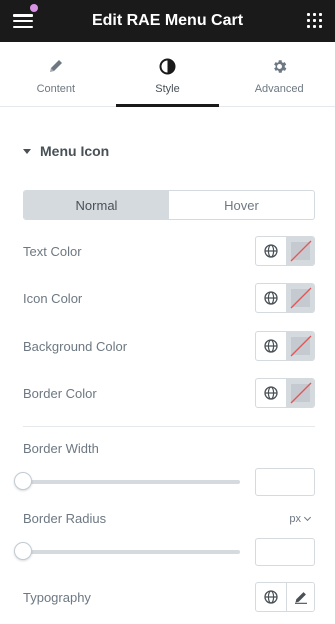  Describe the element at coordinates (300, 346) in the screenshot. I see `background-color-swatch` at that location.